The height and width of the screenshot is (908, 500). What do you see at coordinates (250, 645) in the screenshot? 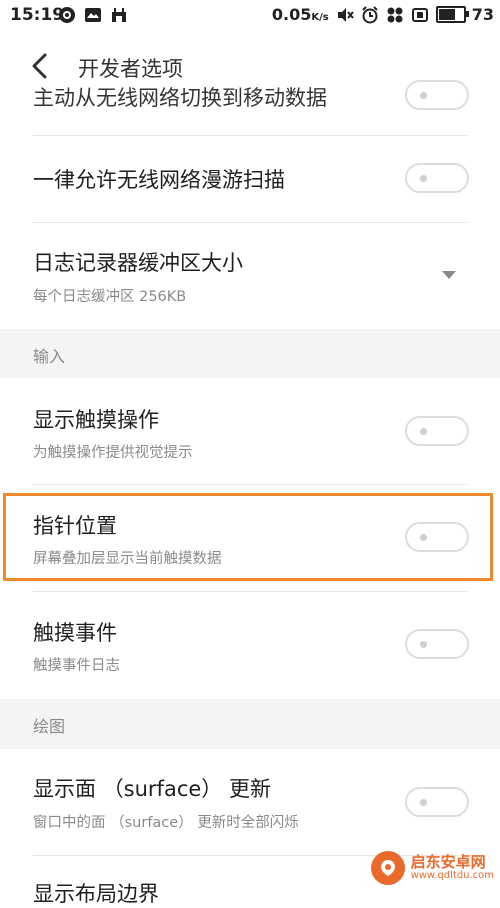
I see `settings-row-touch-events: 触摸事件 触摸事件日志` at bounding box center [250, 645].